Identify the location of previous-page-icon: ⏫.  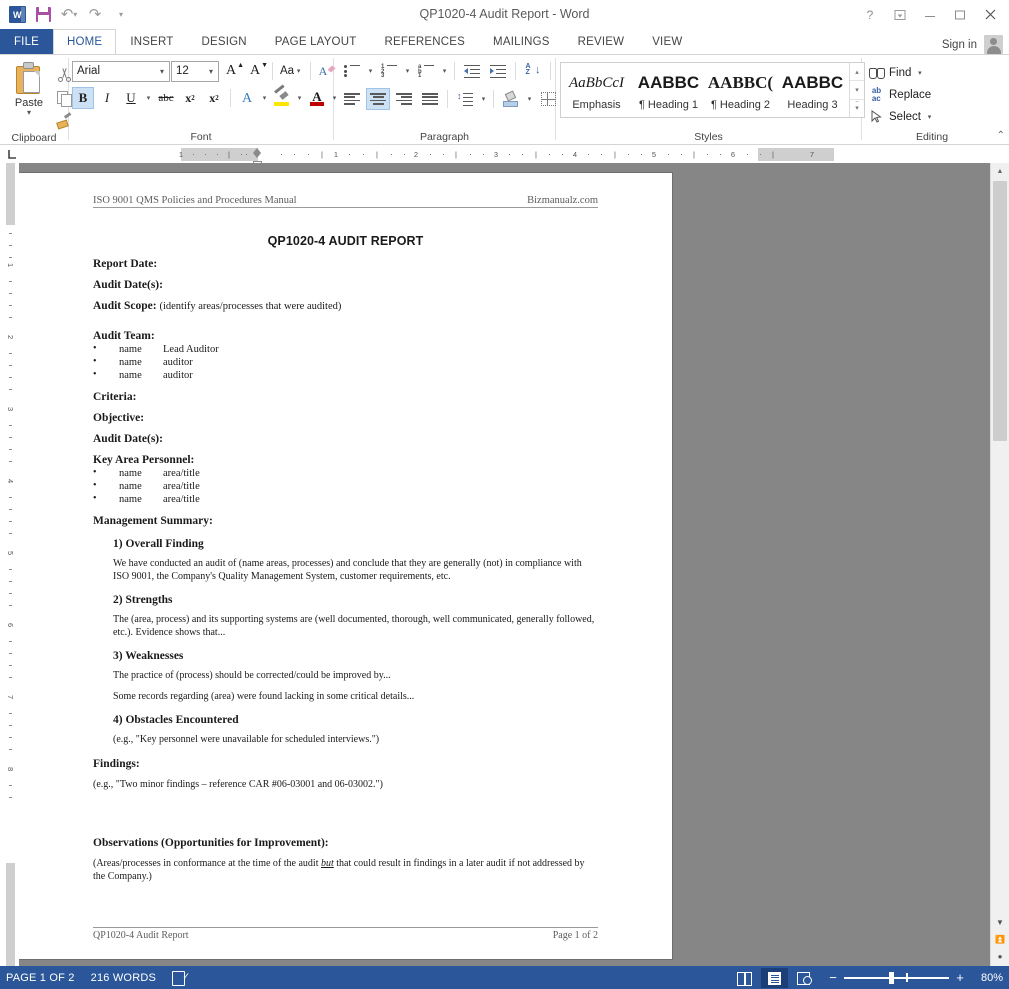
(1000, 939).